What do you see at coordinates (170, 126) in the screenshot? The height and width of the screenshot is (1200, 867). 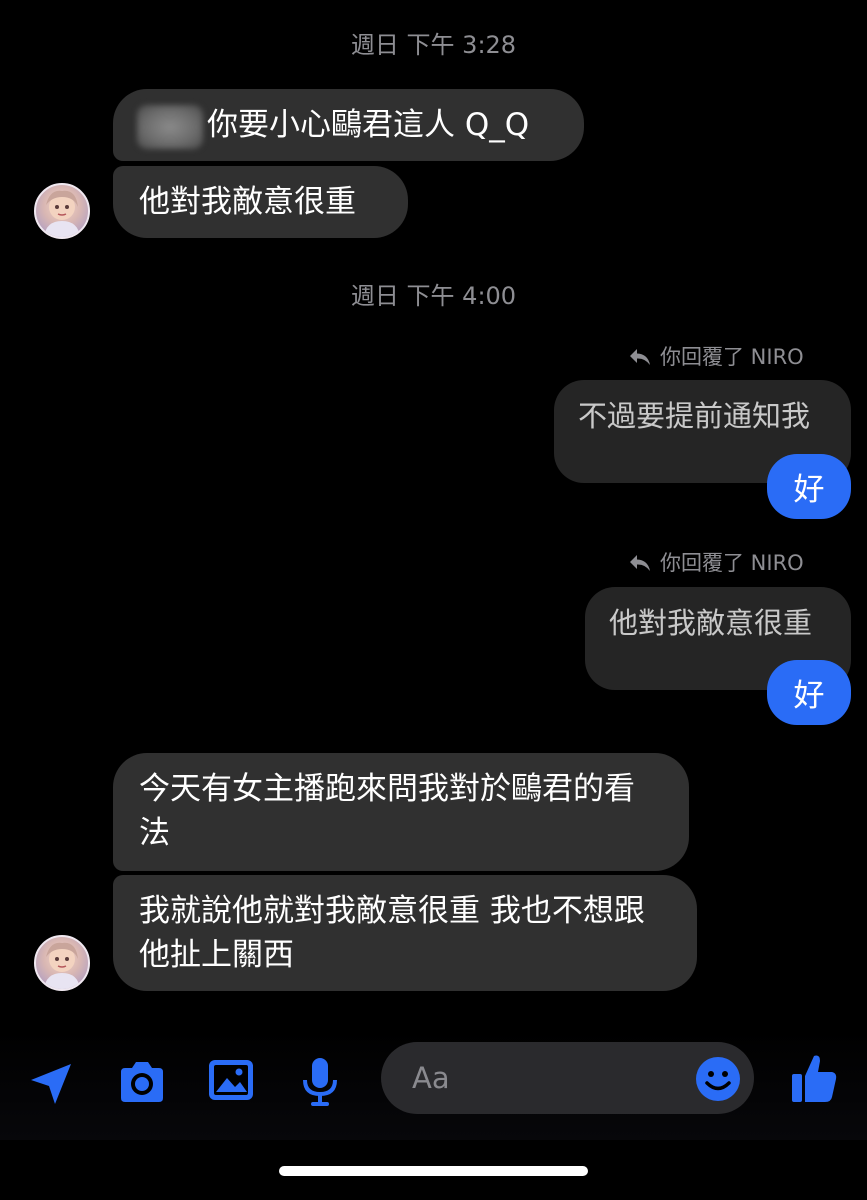 I see `redacted-name` at bounding box center [170, 126].